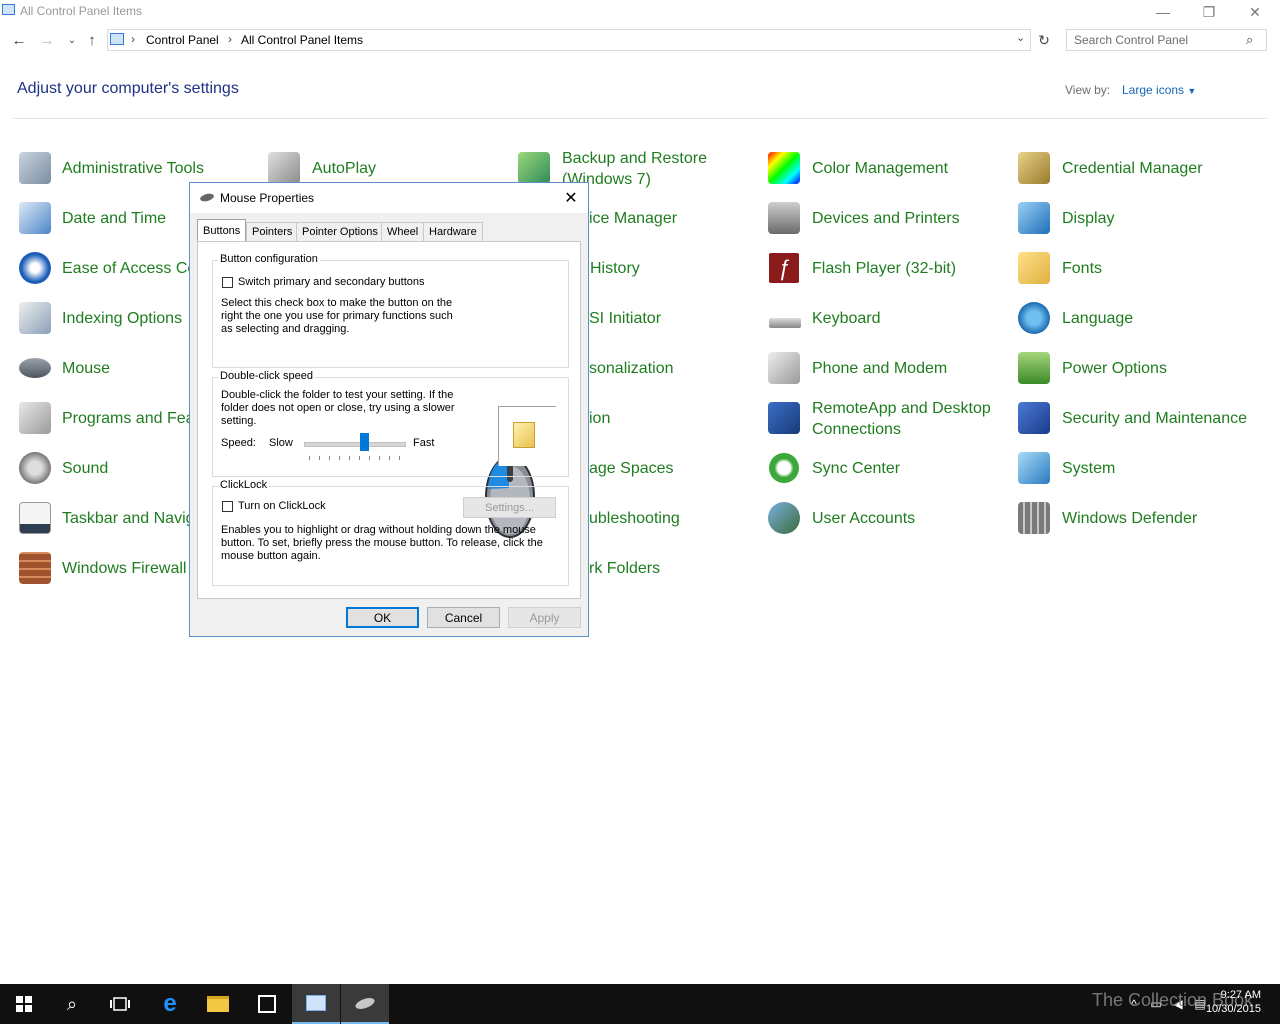 The image size is (1280, 1024). What do you see at coordinates (1209, 12) in the screenshot?
I see `restore-button: ❐` at bounding box center [1209, 12].